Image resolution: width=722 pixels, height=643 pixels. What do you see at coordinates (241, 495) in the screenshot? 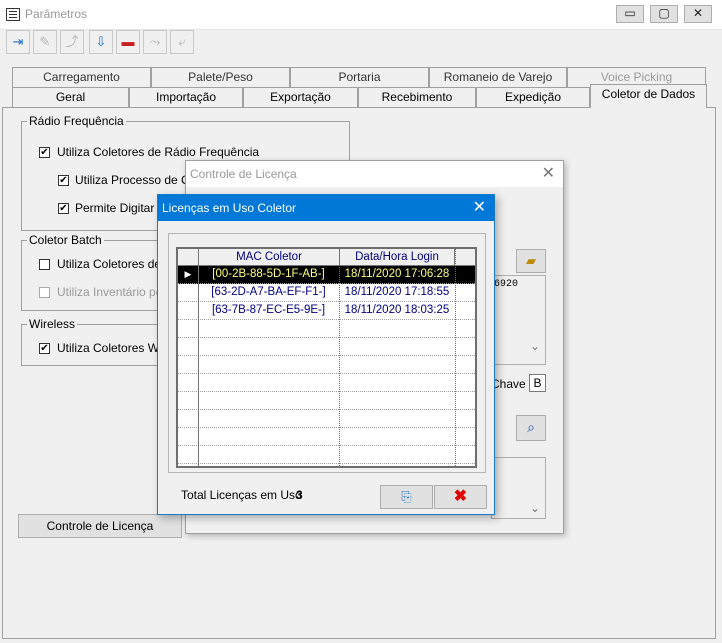
I see `total-licenses-label: Total Licenças em Uso` at bounding box center [241, 495].